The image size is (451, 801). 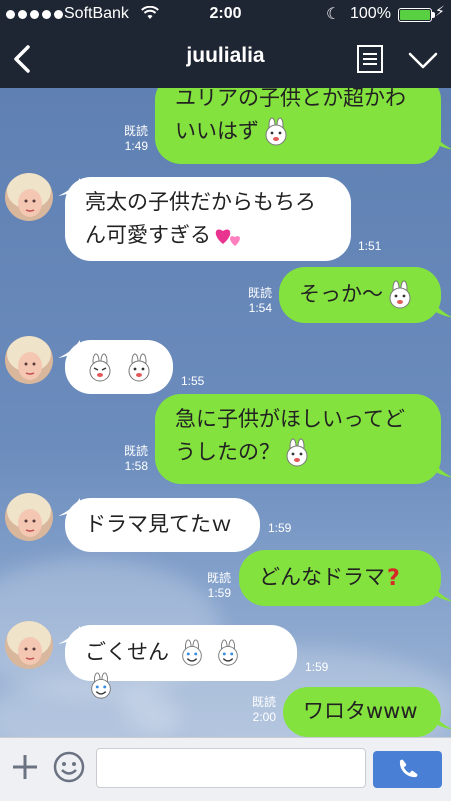 What do you see at coordinates (135, 458) in the screenshot?
I see `message-meta: 既読 1:58` at bounding box center [135, 458].